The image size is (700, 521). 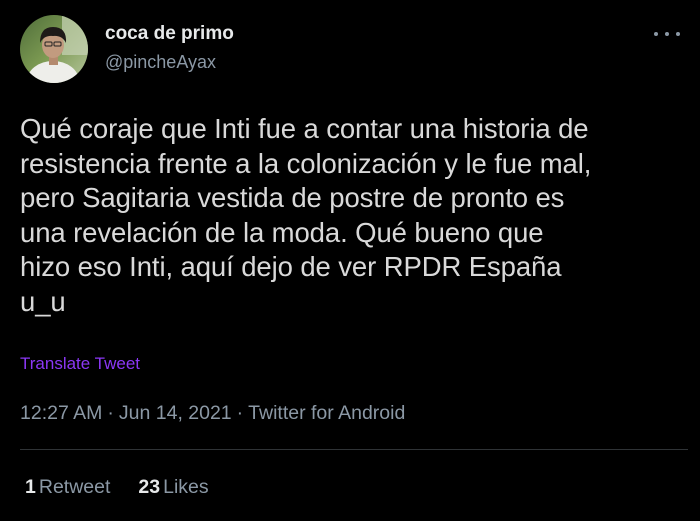 I want to click on avatar-image, so click(x=54, y=49).